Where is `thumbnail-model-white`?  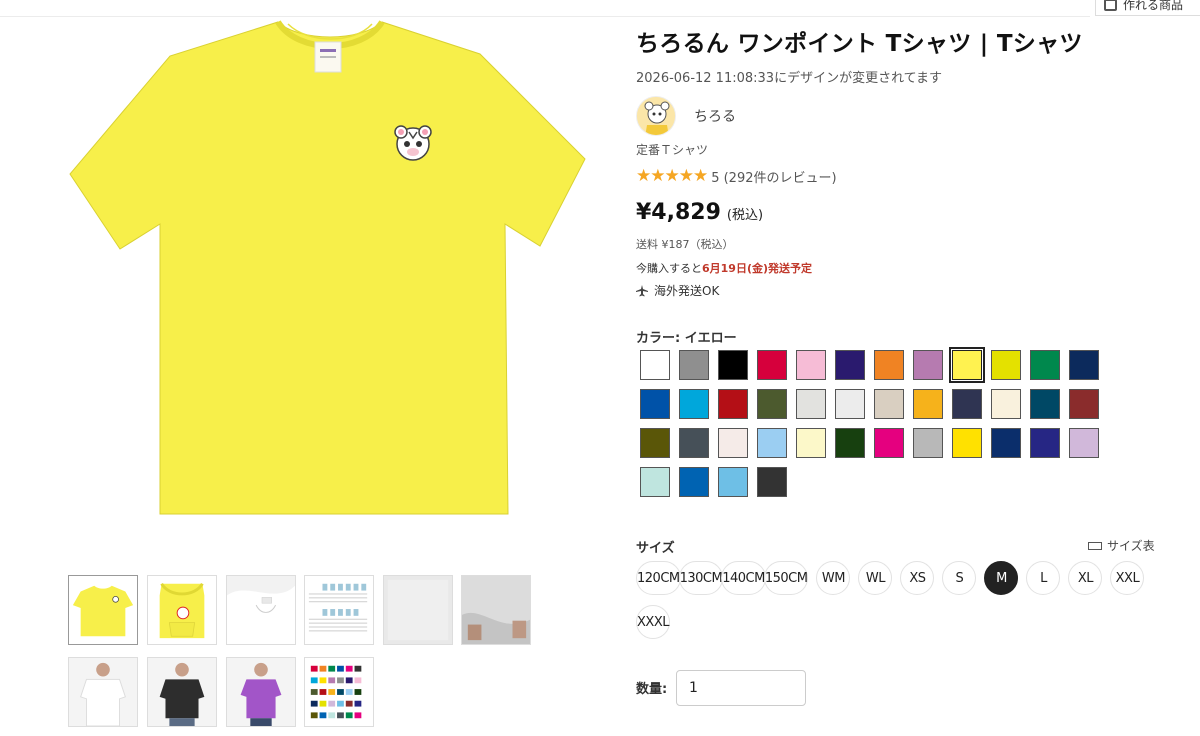
thumbnail-model-white is located at coordinates (103, 692).